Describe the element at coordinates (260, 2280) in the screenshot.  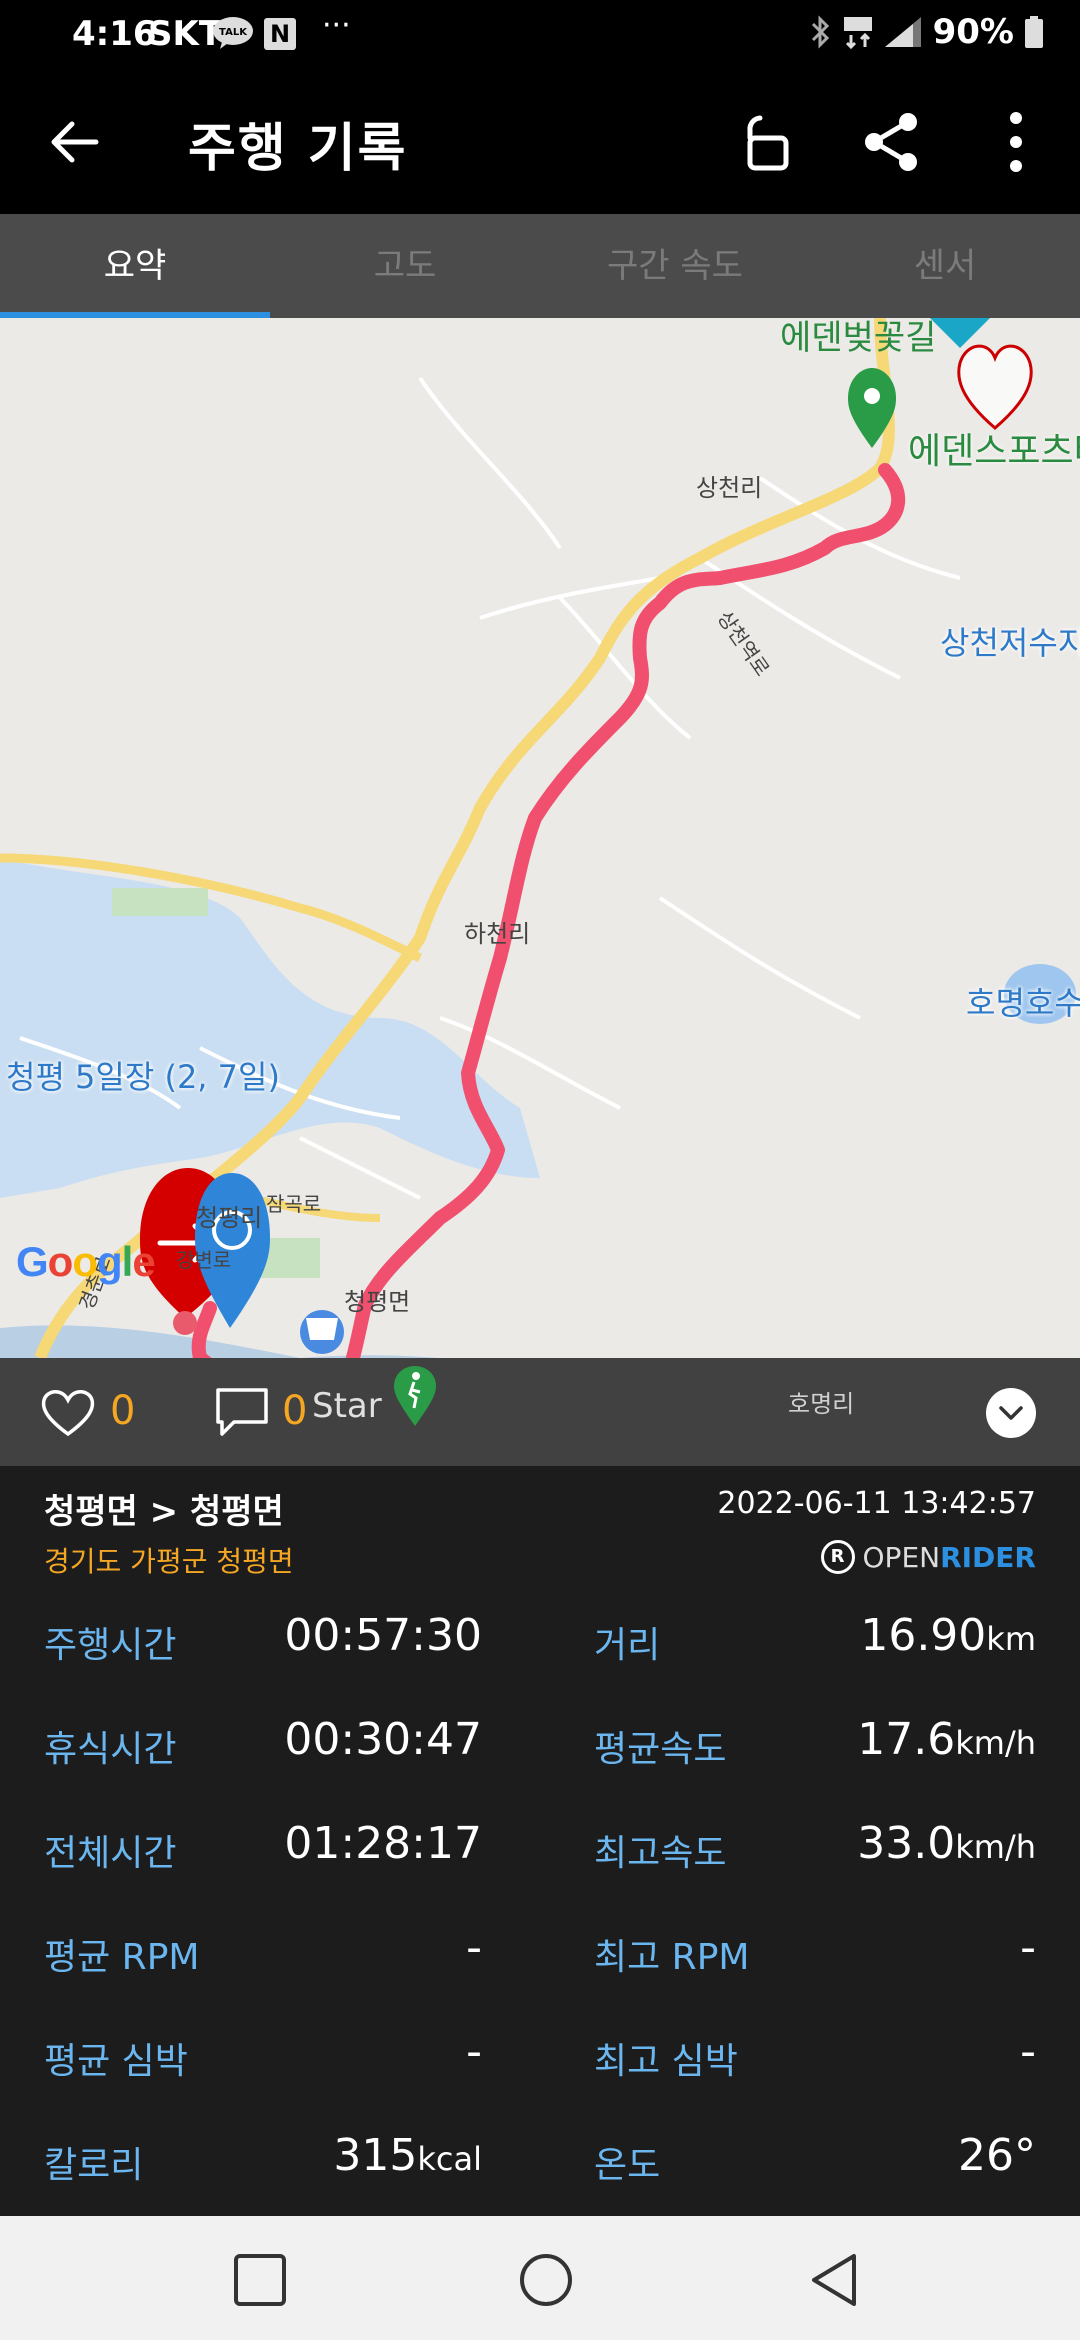
I see `recent-apps-icon` at that location.